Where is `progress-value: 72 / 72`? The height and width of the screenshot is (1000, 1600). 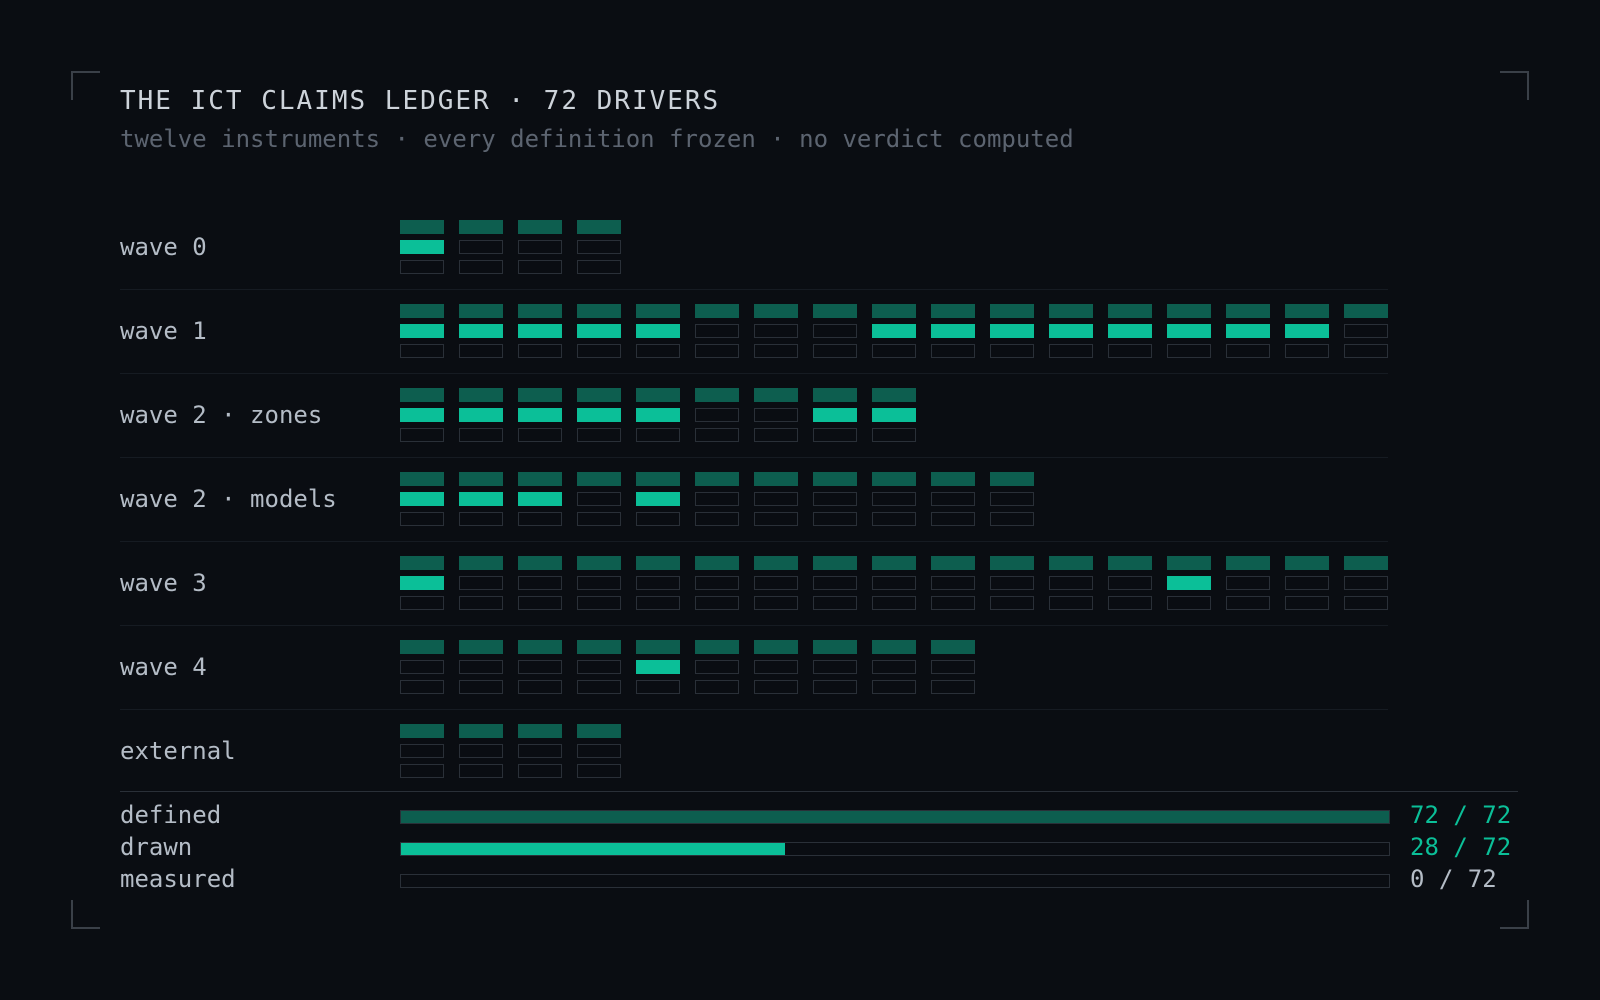
progress-value: 72 / 72 is located at coordinates (1461, 815).